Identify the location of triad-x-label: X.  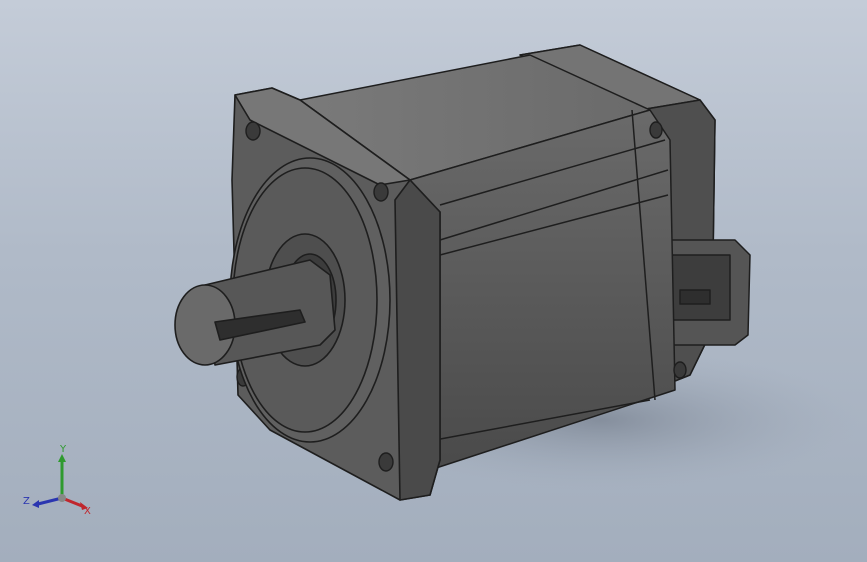
(87, 511).